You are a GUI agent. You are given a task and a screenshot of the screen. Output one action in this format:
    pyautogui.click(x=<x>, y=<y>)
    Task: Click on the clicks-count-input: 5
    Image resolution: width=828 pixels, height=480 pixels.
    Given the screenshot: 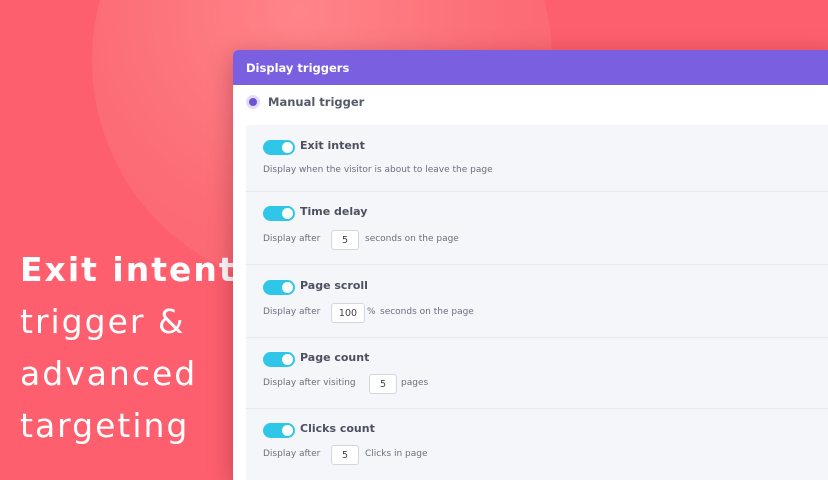 What is the action you would take?
    pyautogui.click(x=345, y=455)
    